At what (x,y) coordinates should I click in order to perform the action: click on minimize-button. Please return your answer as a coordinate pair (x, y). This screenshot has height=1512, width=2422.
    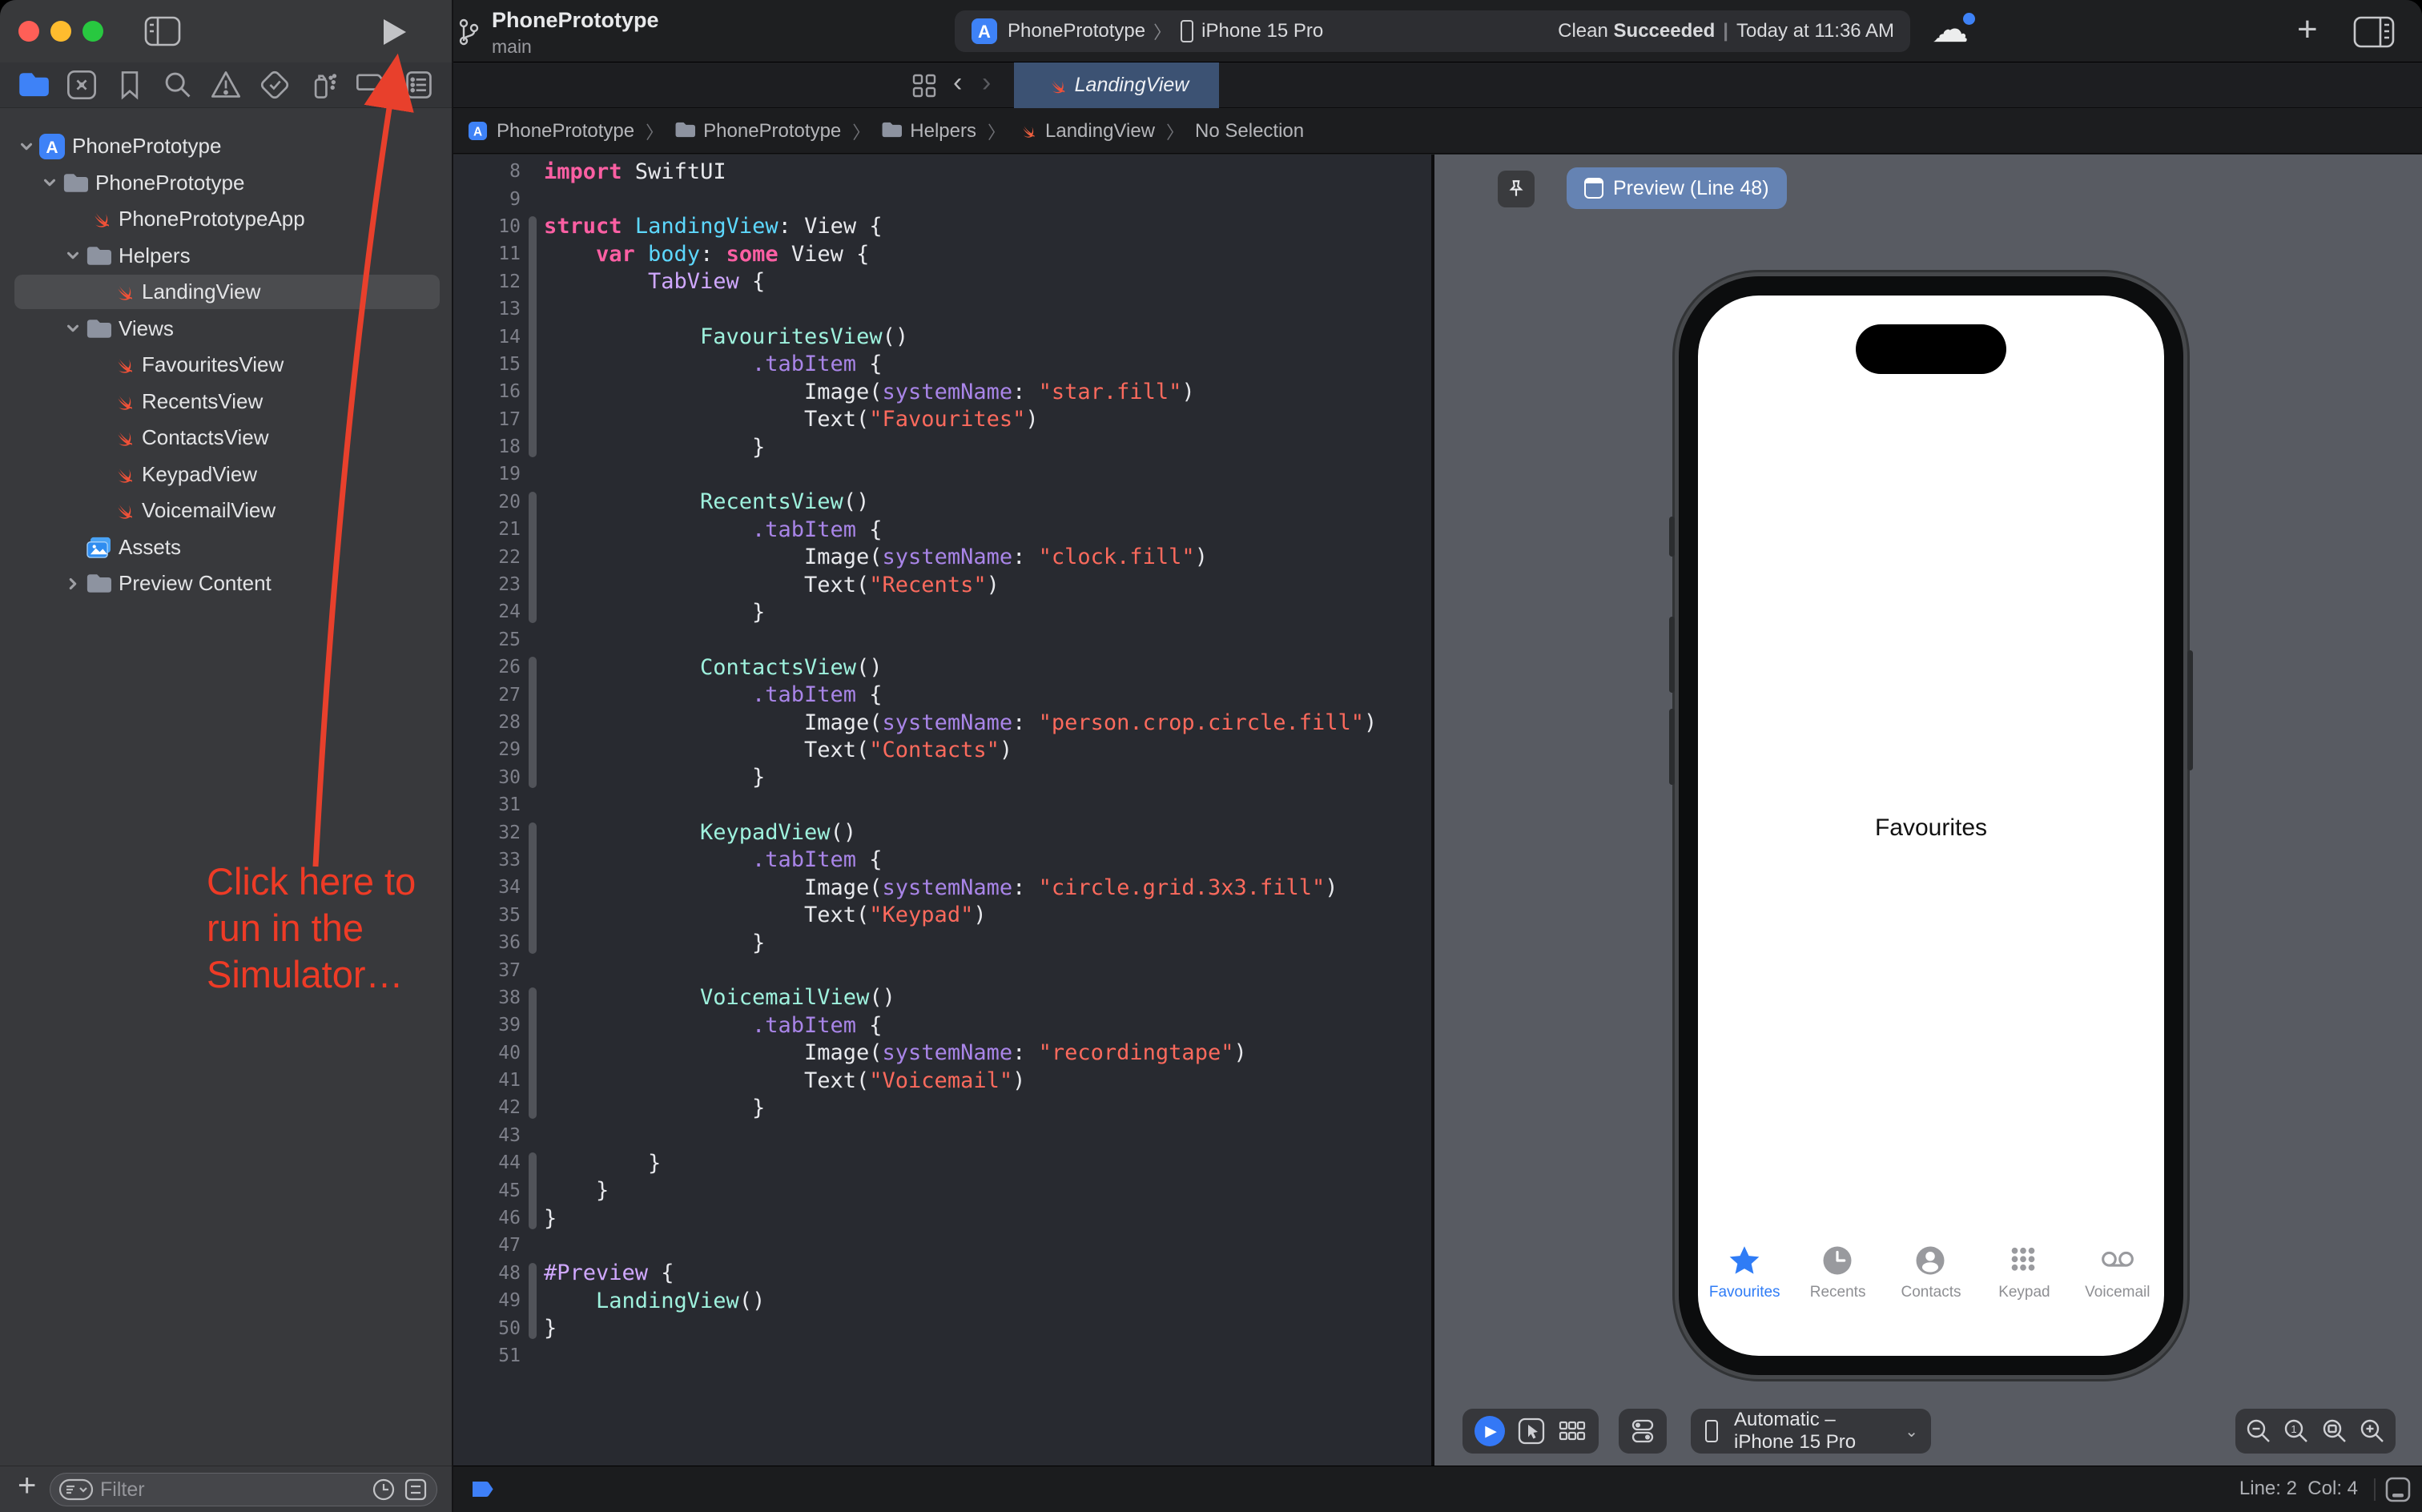
    Looking at the image, I should click on (60, 31).